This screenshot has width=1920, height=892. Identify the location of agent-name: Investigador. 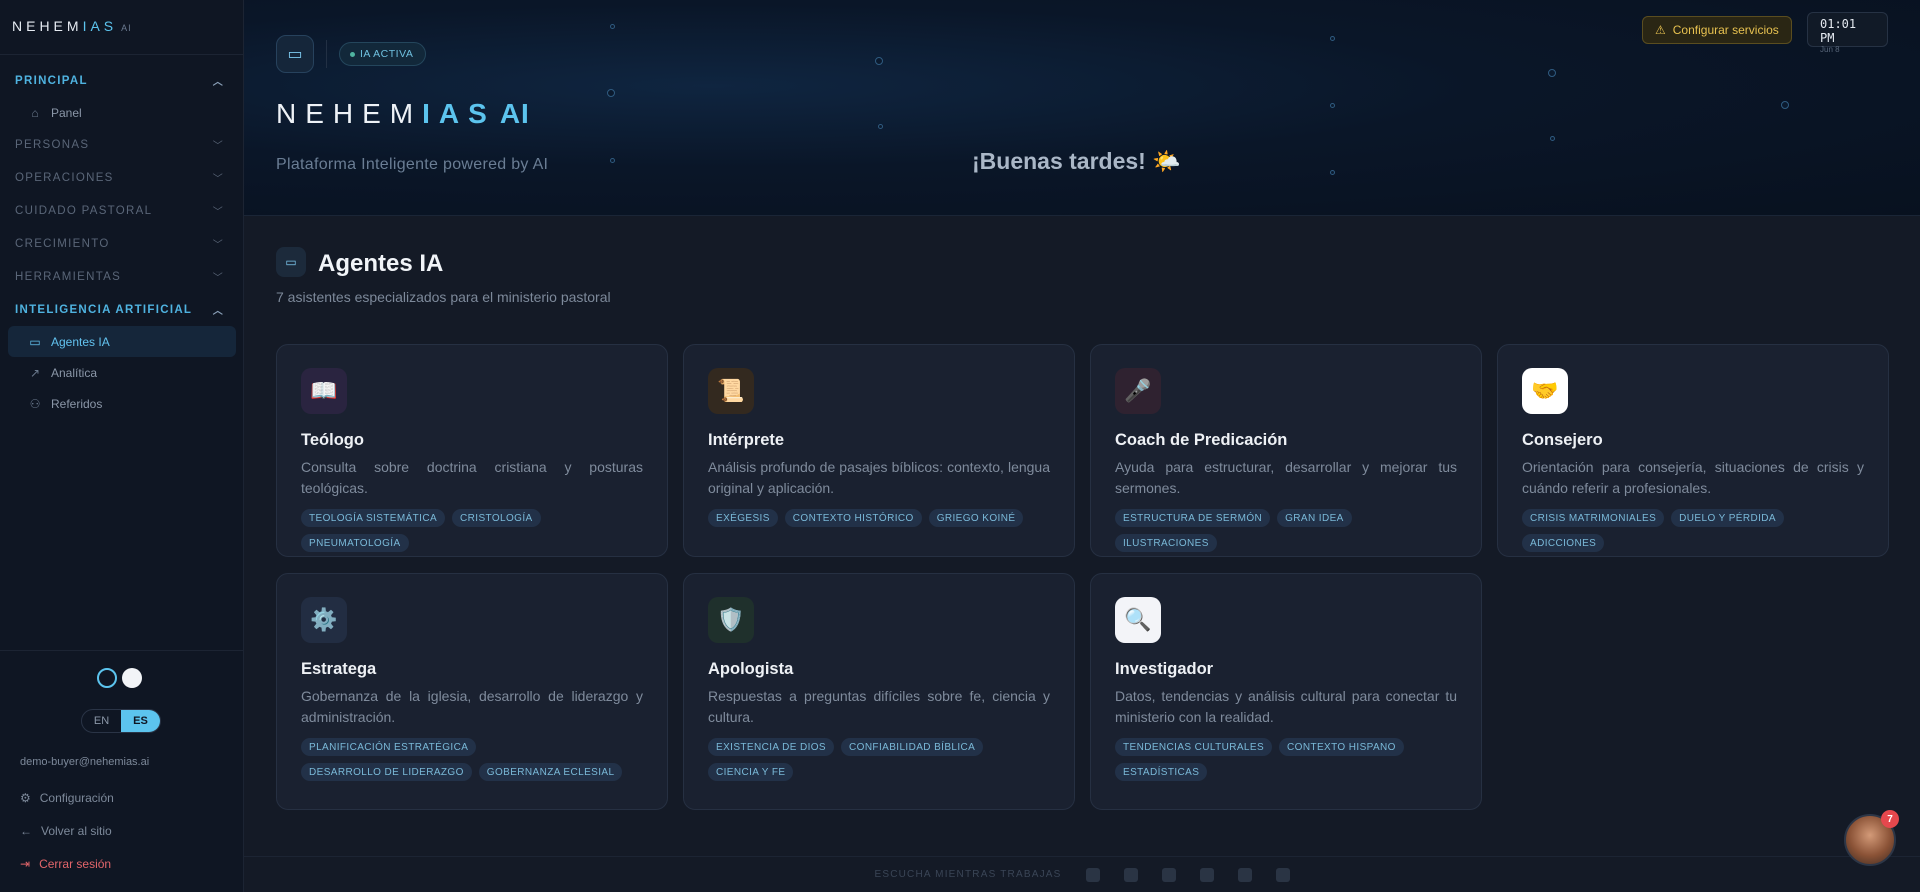
(1164, 669).